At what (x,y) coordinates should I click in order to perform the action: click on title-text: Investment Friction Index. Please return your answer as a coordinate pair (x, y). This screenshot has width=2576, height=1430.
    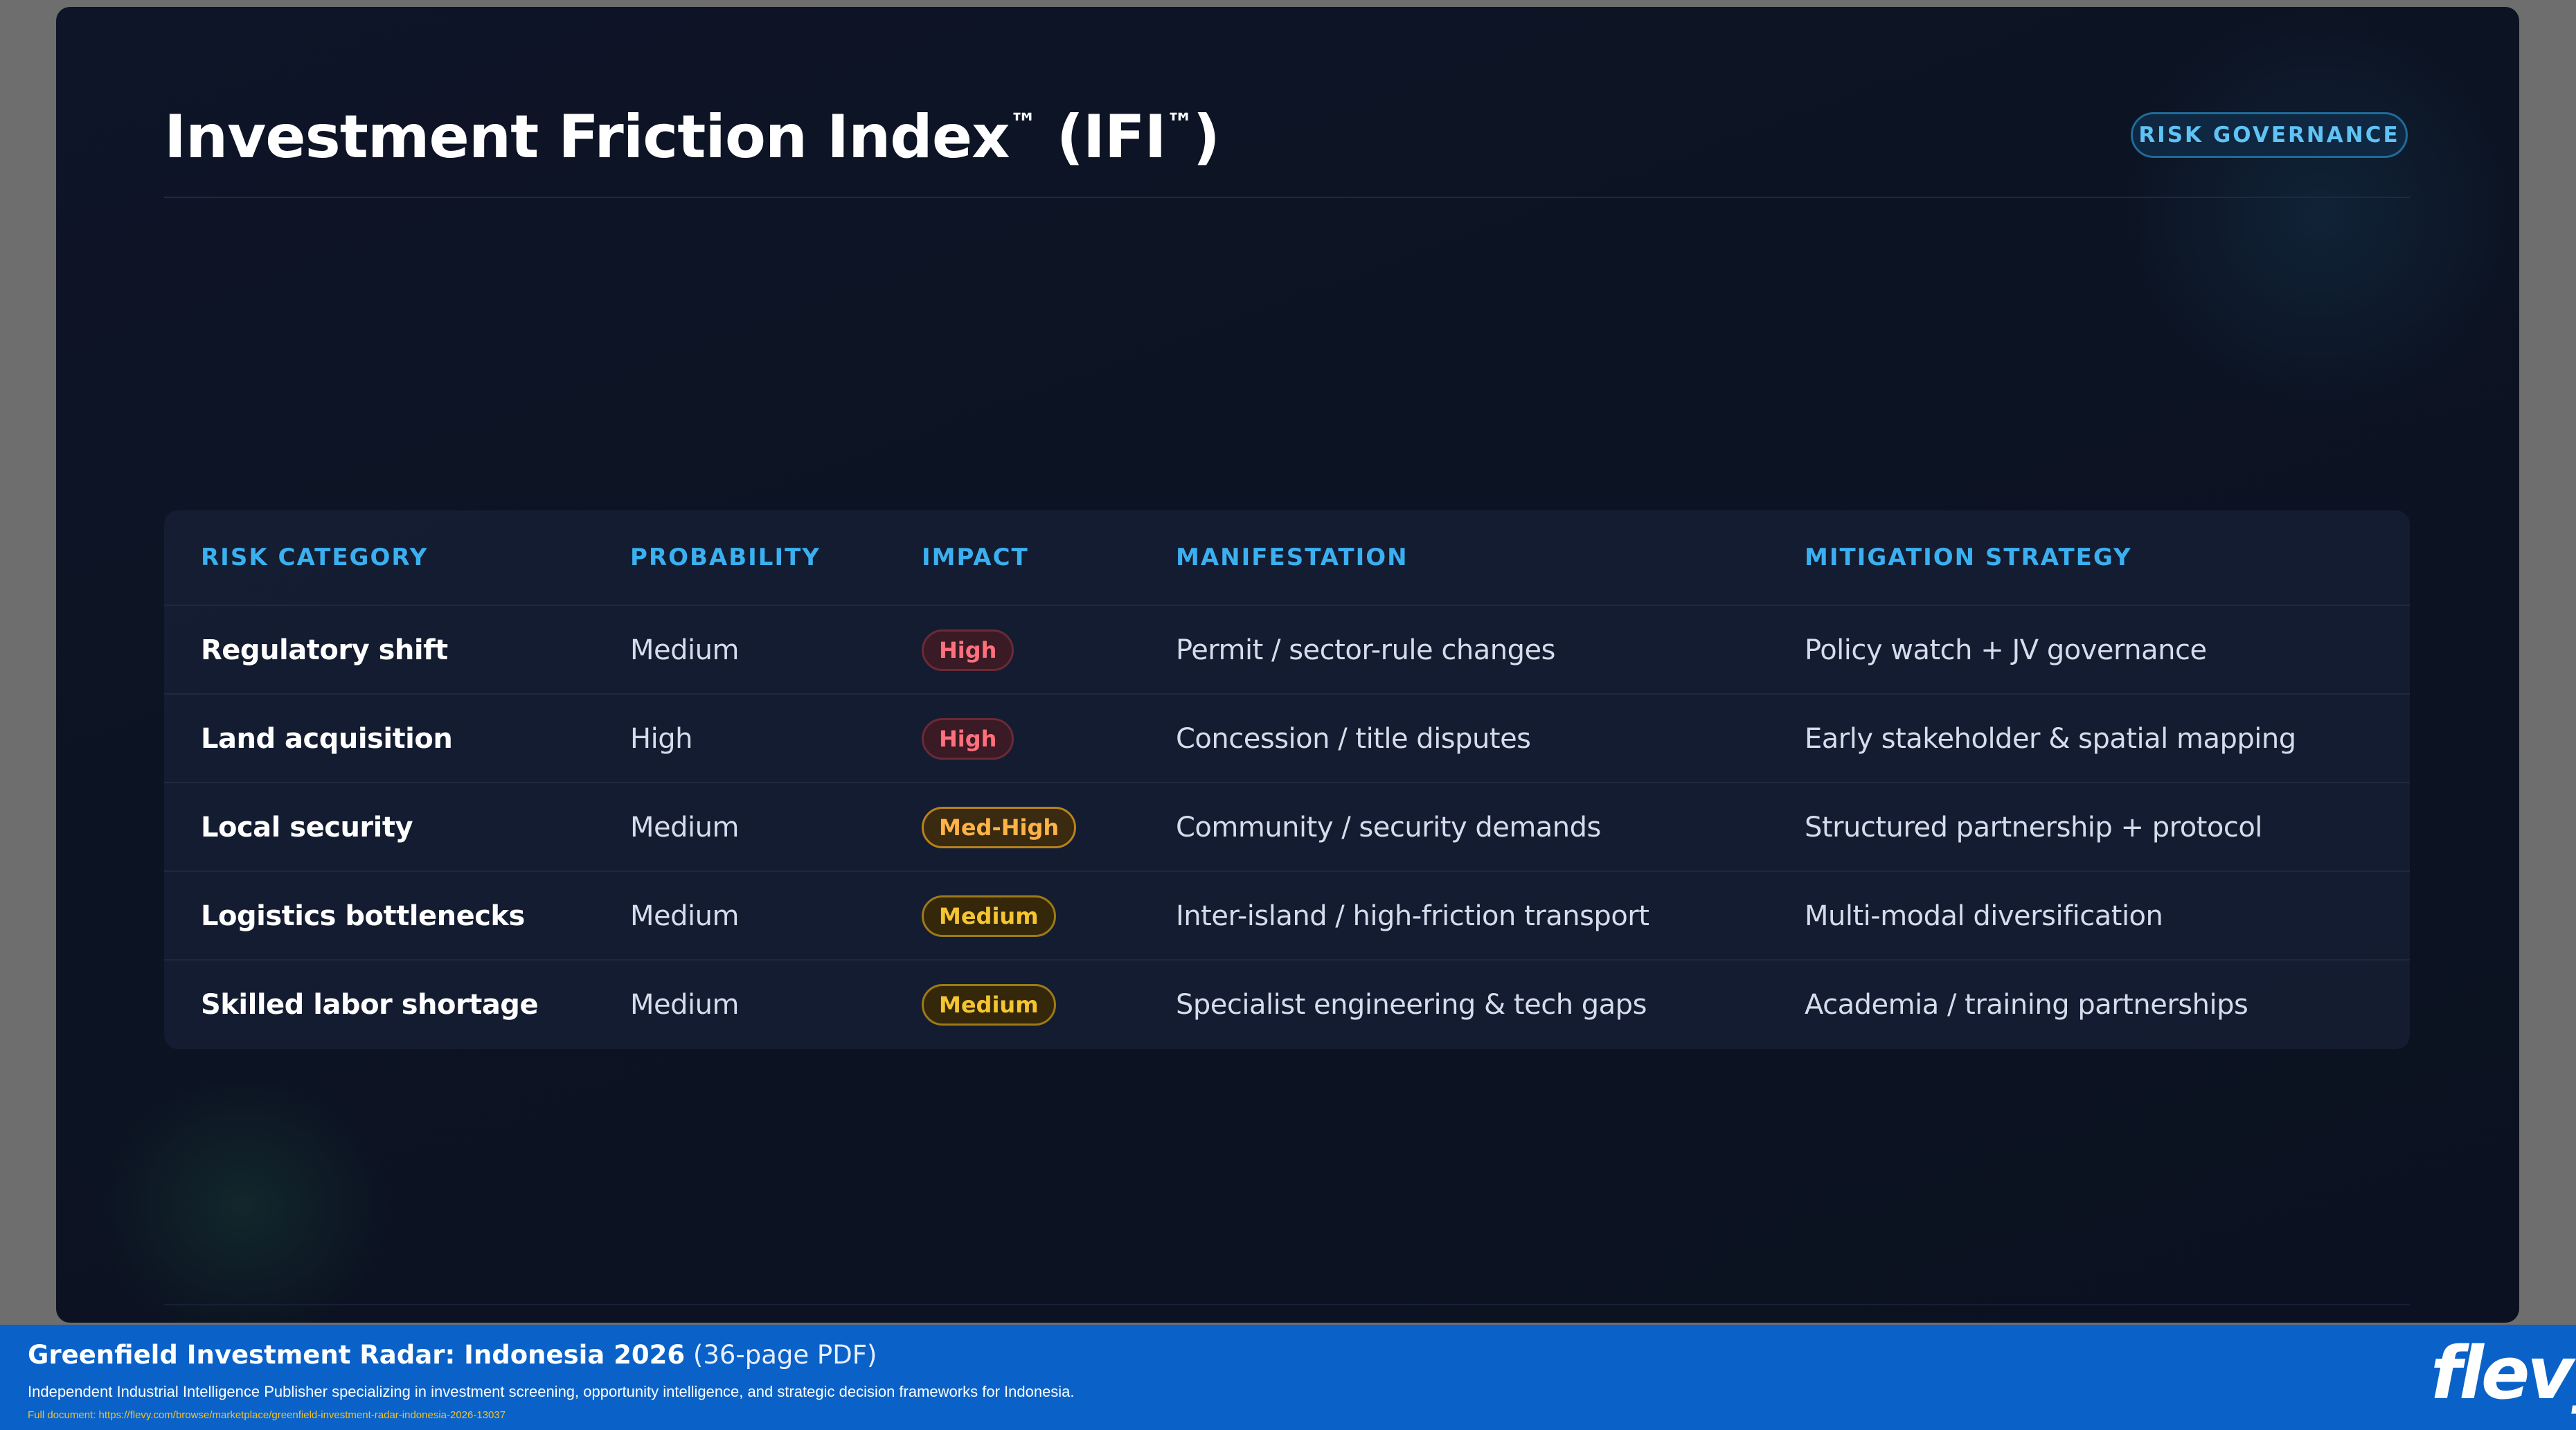
    Looking at the image, I should click on (587, 137).